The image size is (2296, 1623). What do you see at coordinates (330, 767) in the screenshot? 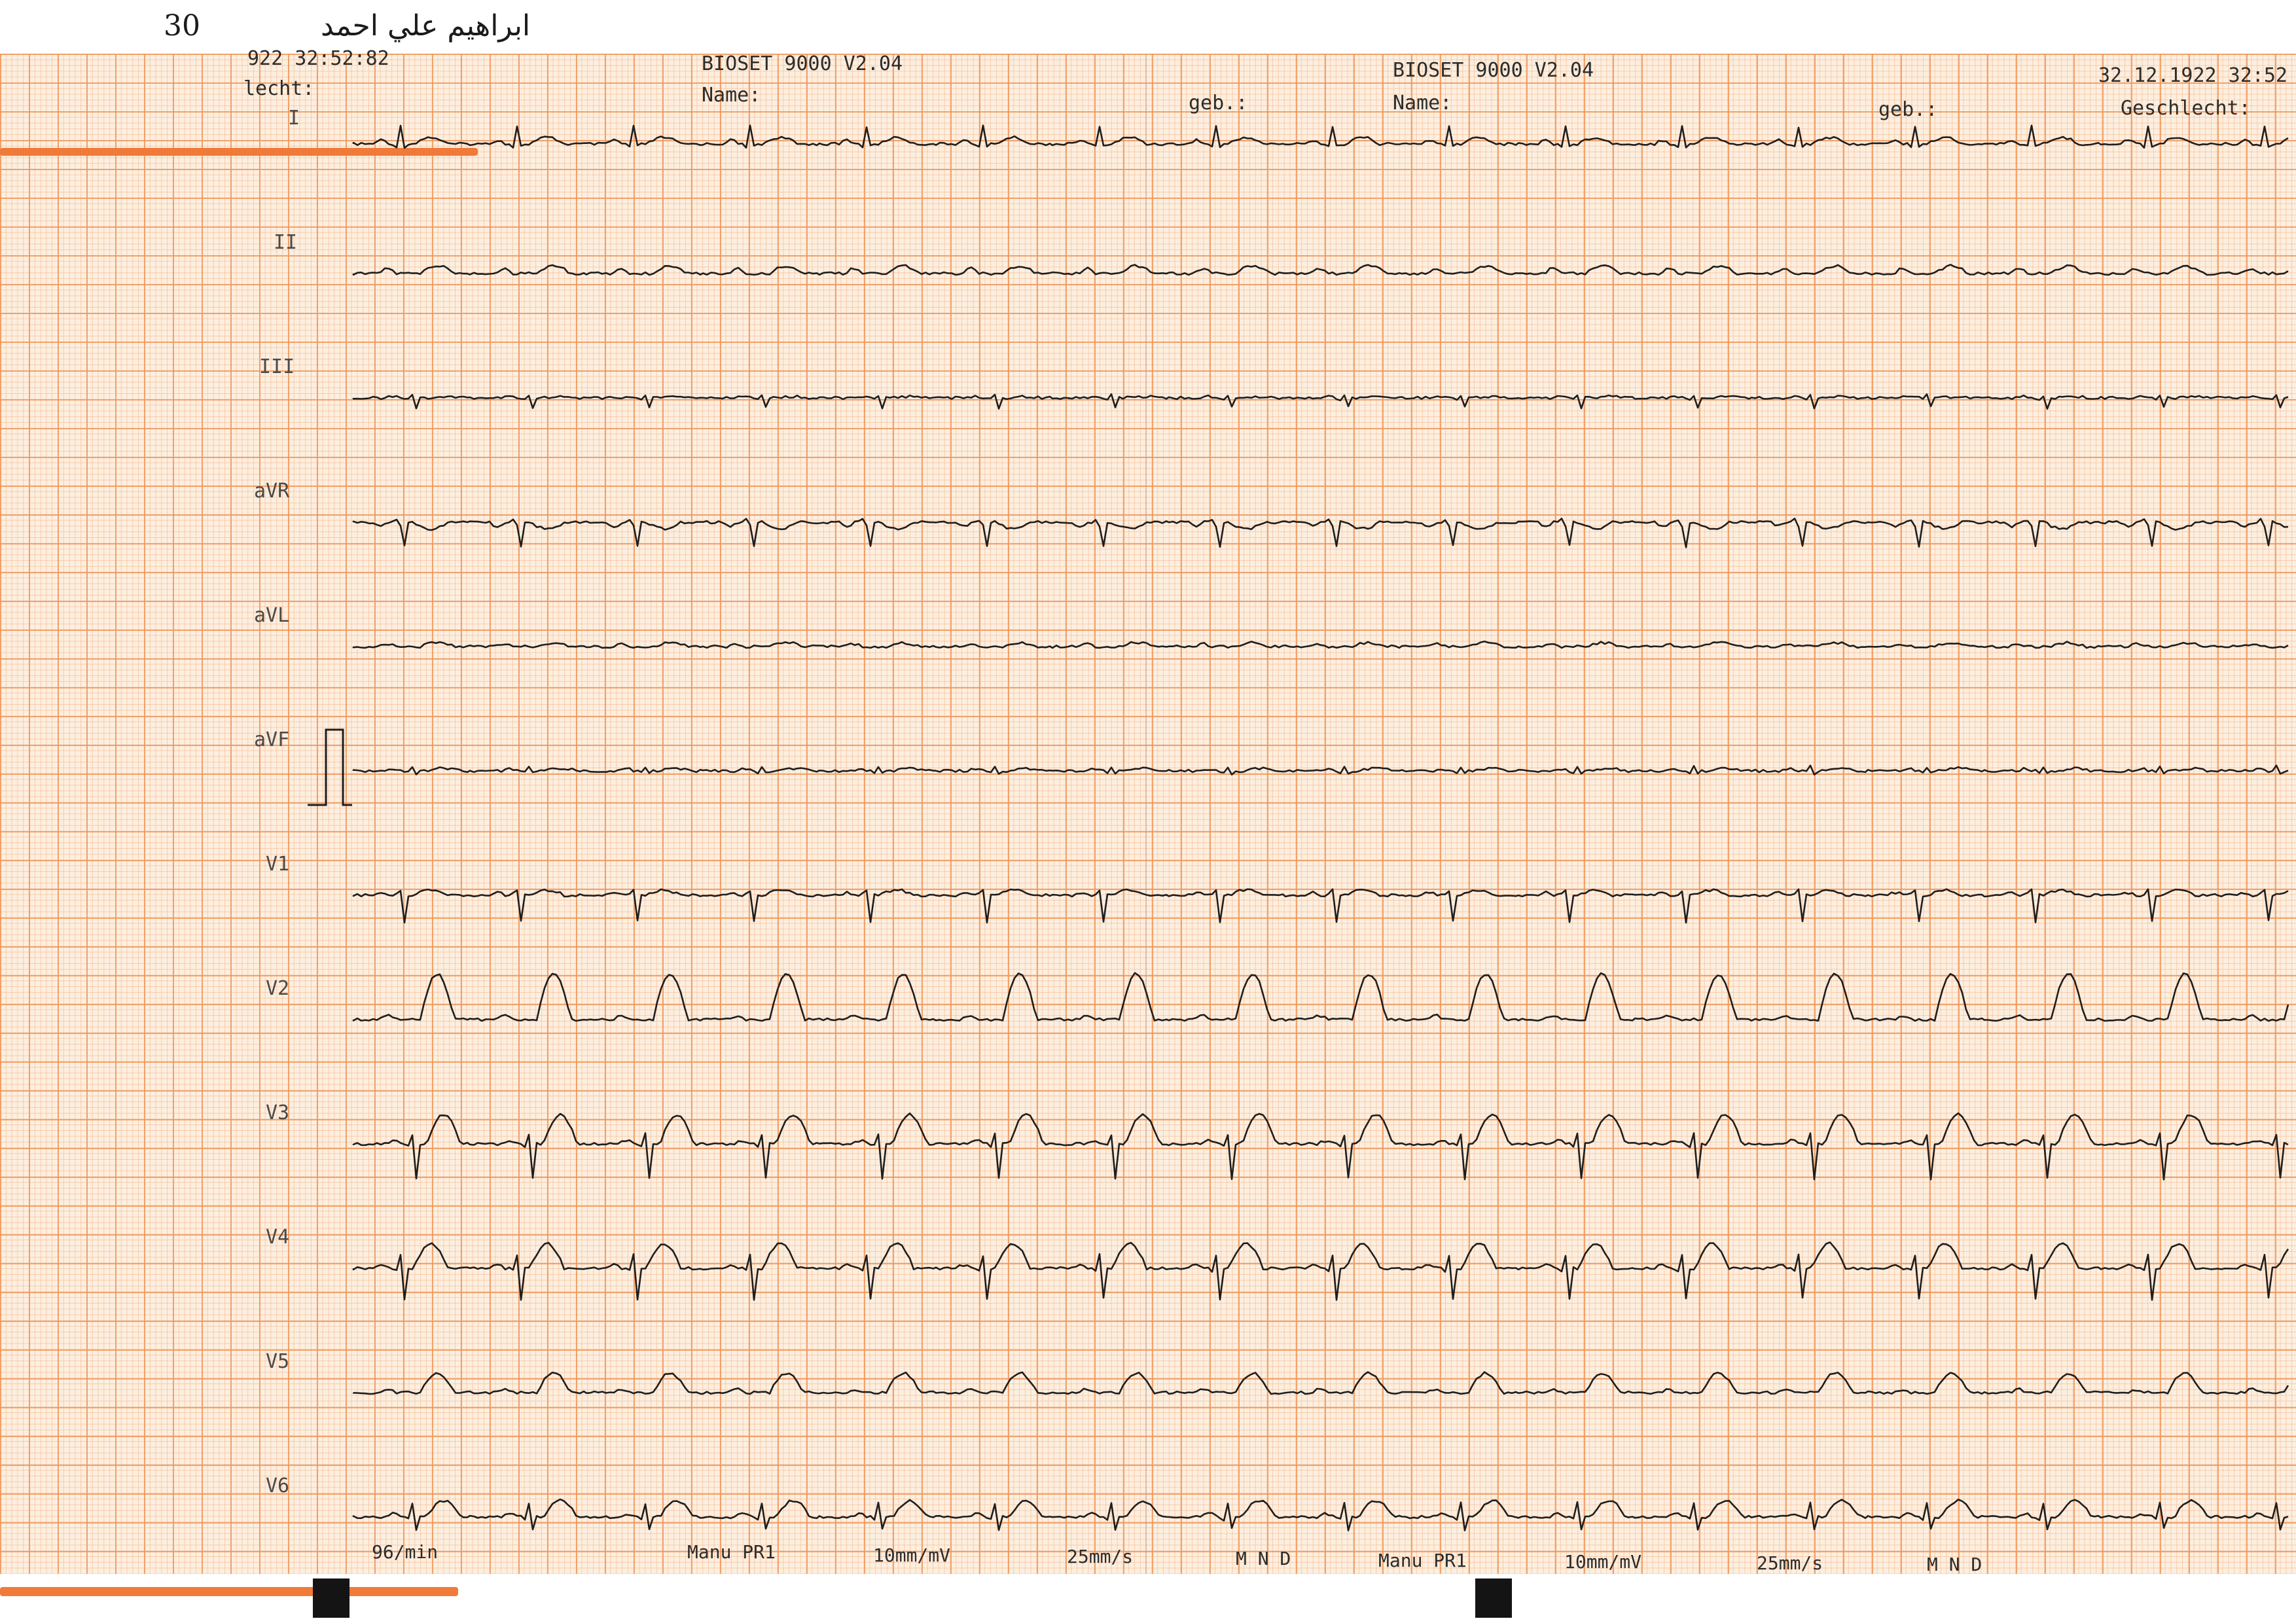
I see `calibration-pulse` at bounding box center [330, 767].